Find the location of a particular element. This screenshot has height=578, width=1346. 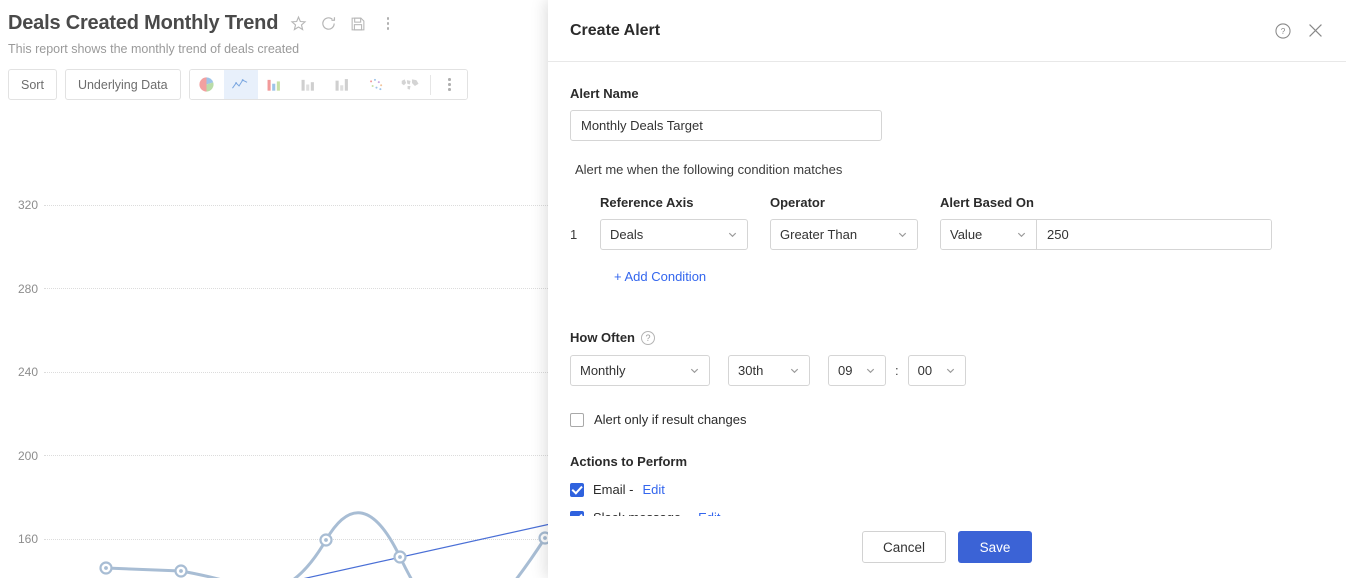

column-header-alert-based-on: Alert Based On is located at coordinates (987, 202).